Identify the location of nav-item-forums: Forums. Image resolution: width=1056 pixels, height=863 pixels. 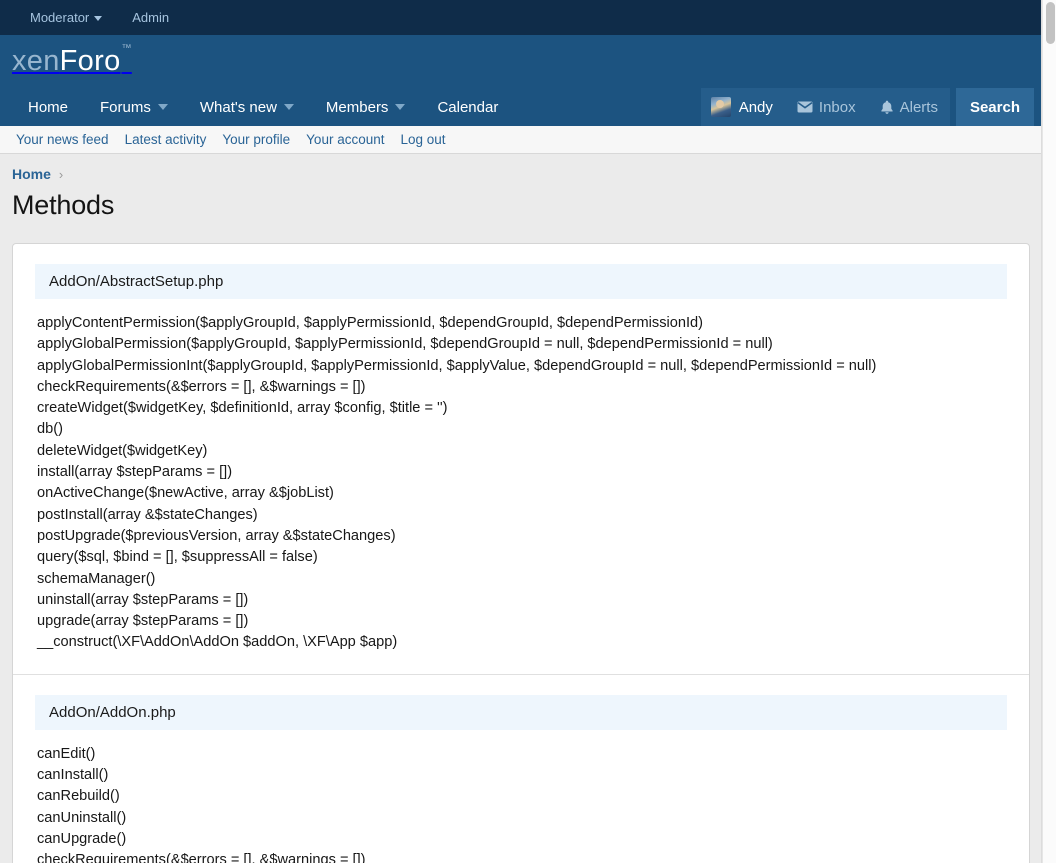
(134, 107).